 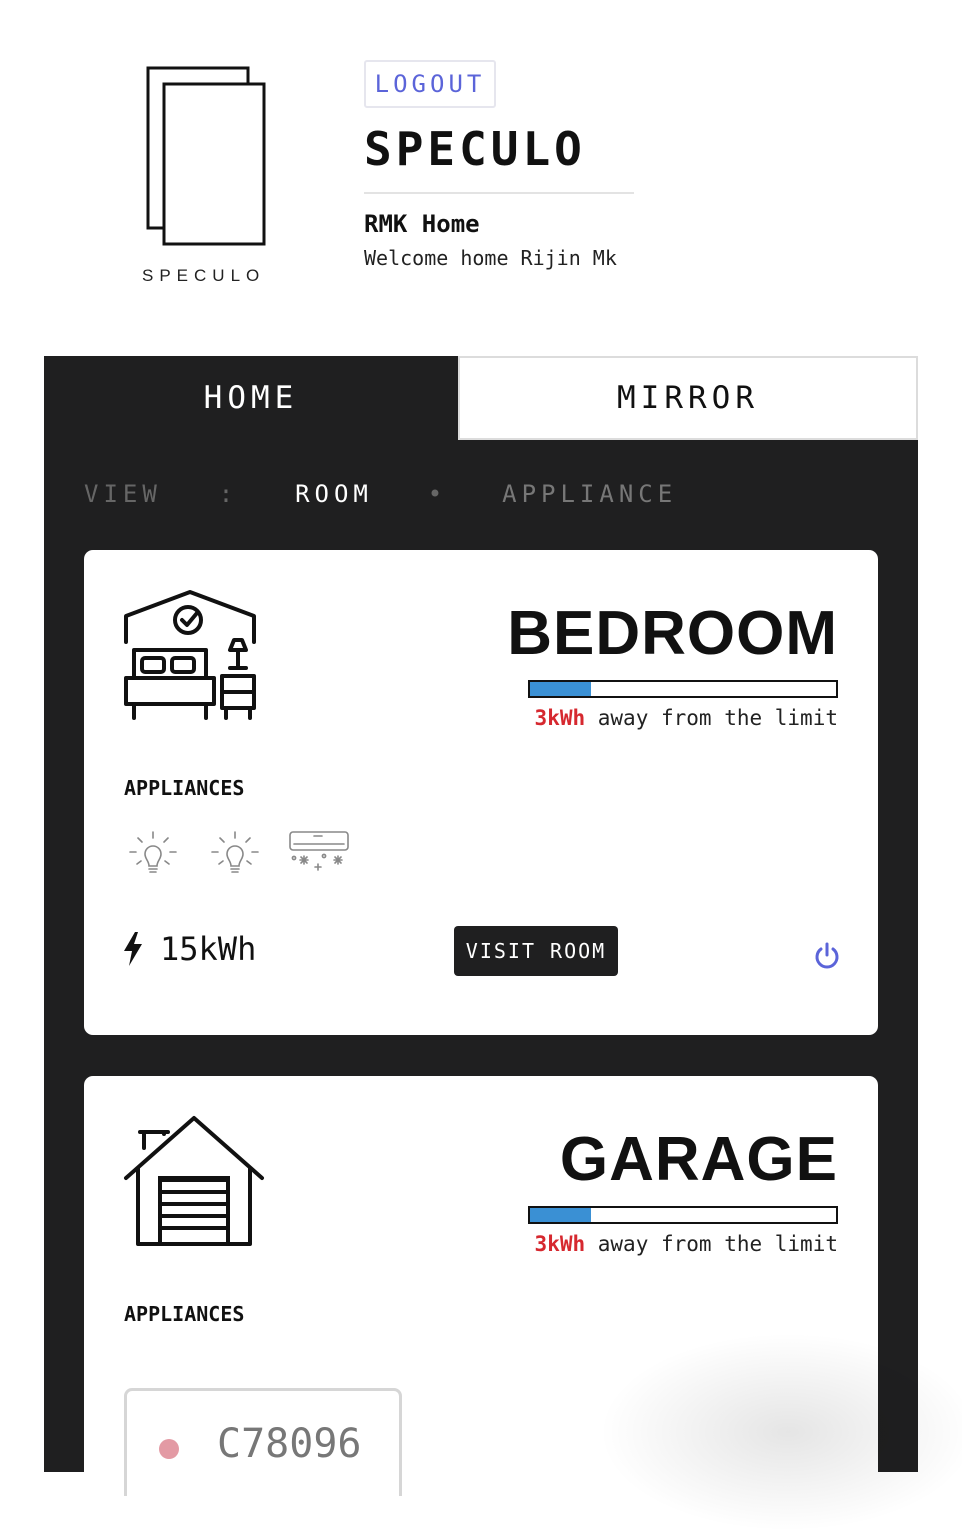 I want to click on garage-icon, so click(x=194, y=1181).